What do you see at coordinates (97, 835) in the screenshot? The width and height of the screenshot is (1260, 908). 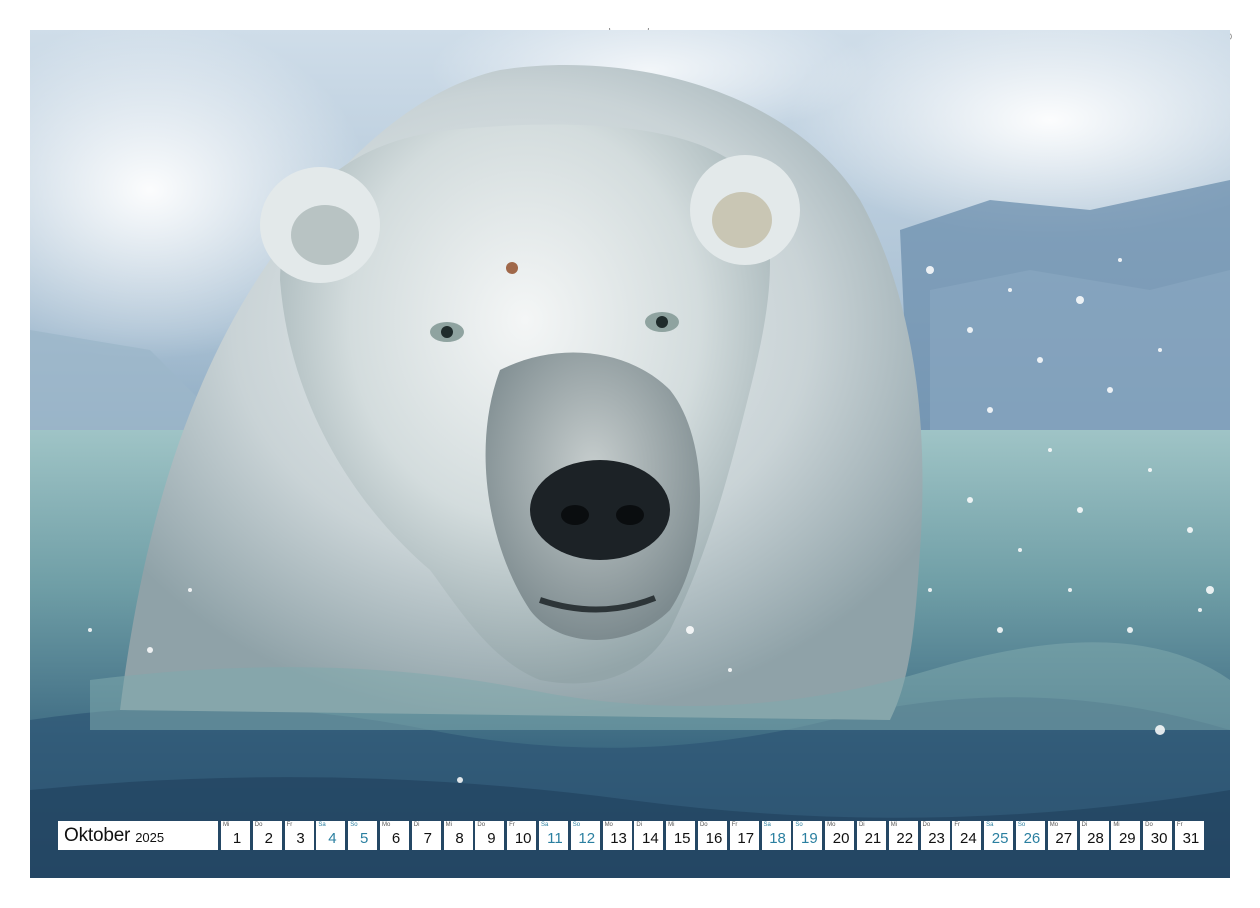 I see `month-name: Oktober` at bounding box center [97, 835].